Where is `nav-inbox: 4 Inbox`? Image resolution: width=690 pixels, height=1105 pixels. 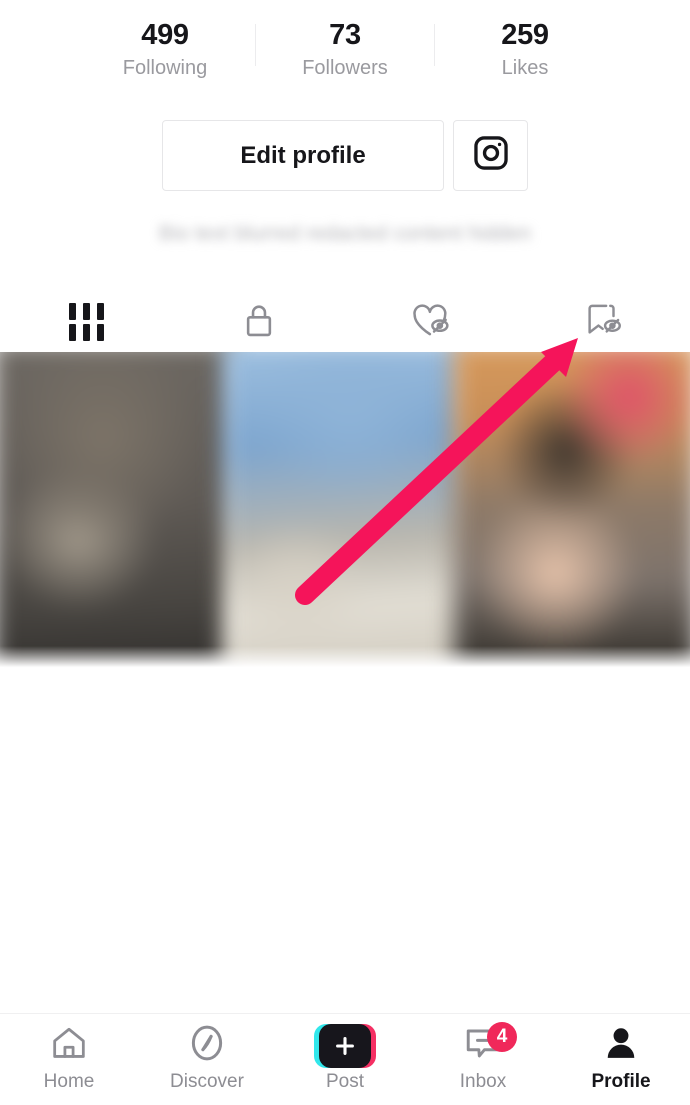
nav-inbox: 4 Inbox is located at coordinates (483, 1057).